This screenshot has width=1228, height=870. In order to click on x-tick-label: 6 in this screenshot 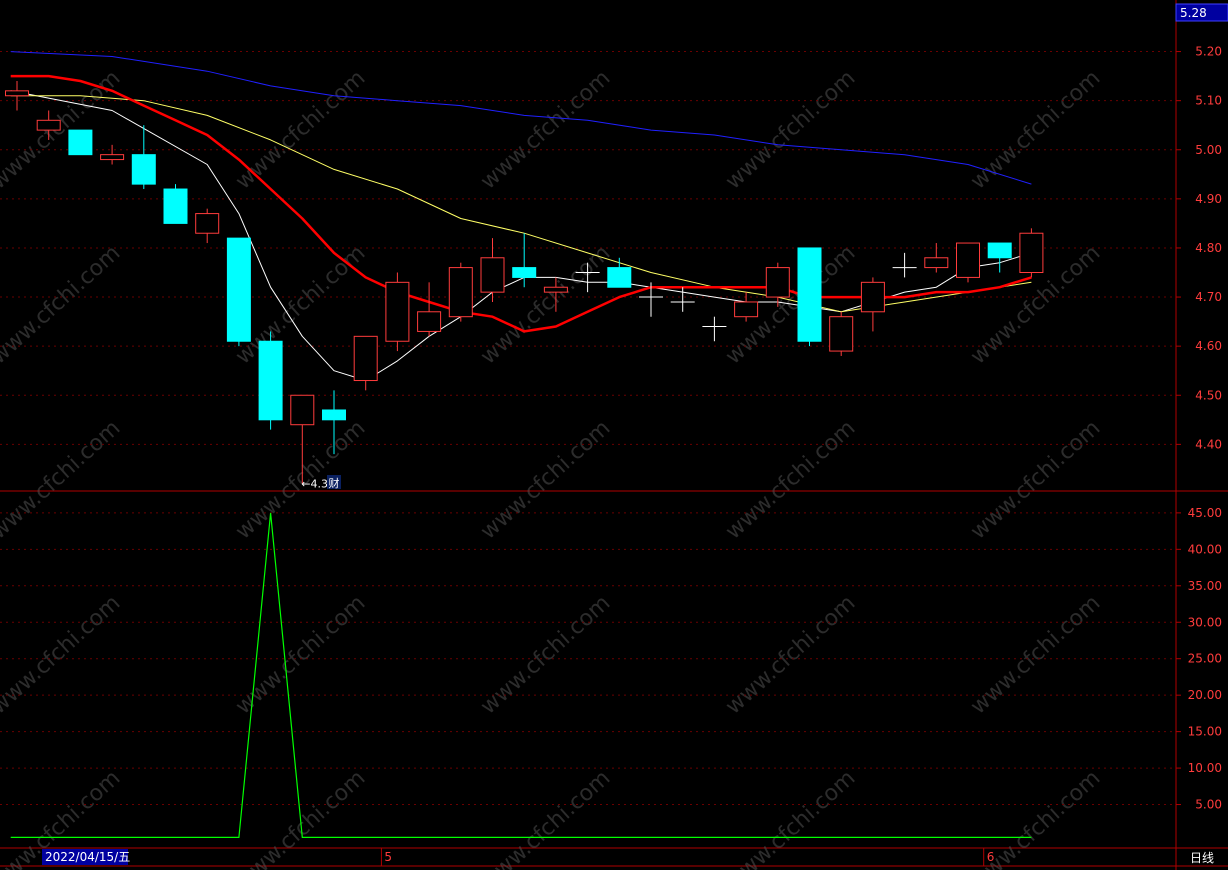, I will do `click(991, 857)`.